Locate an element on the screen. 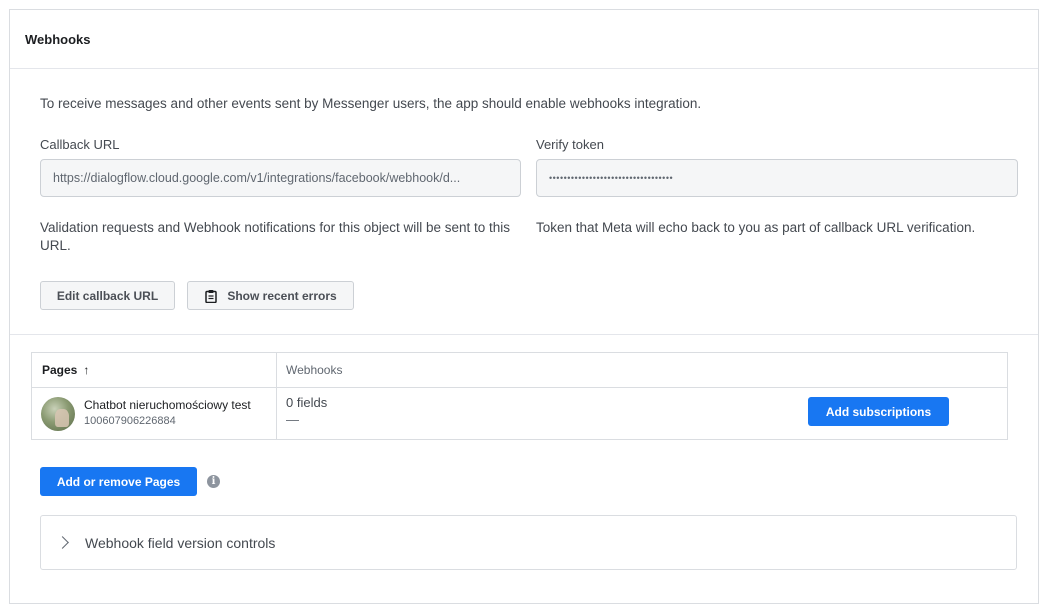 This screenshot has width=1047, height=604. panel-title: Webhooks is located at coordinates (58, 39).